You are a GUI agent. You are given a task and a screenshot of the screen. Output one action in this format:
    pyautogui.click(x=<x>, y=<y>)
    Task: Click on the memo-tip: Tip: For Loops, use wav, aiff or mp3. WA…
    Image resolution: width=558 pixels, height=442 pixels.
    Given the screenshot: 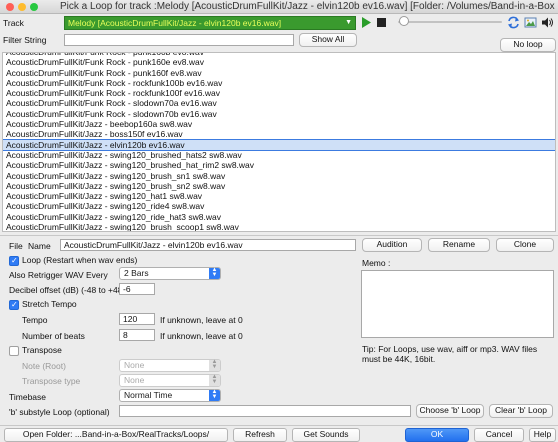 What is the action you would take?
    pyautogui.click(x=450, y=354)
    